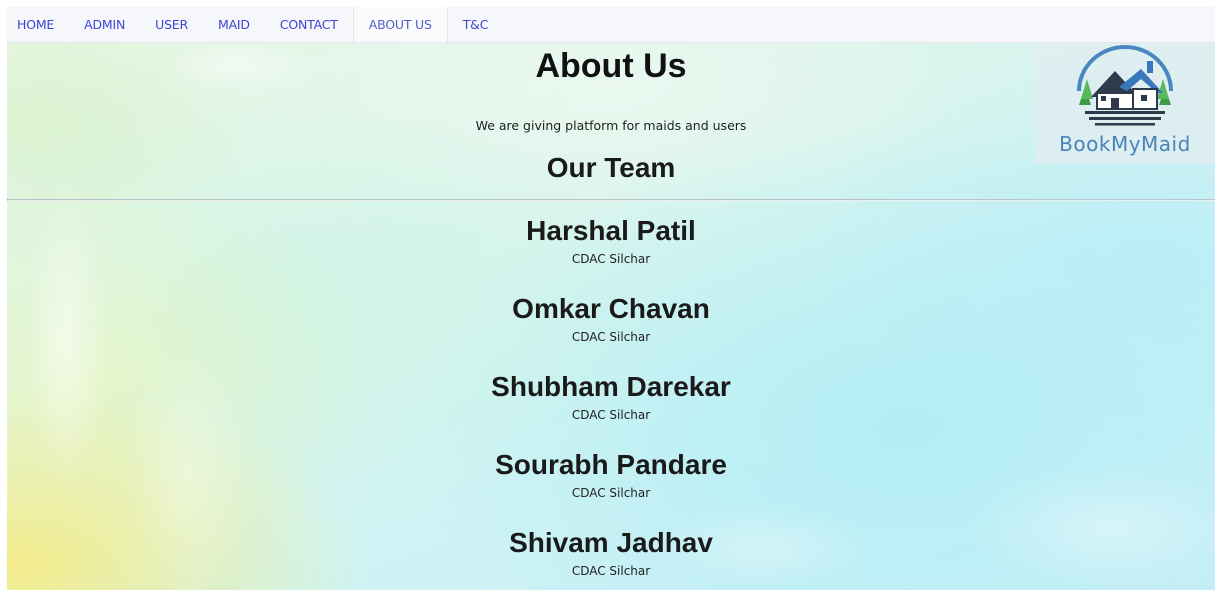 The width and height of the screenshot is (1215, 590). Describe the element at coordinates (611, 542) in the screenshot. I see `team-member-name: Shivam Jadhav` at that location.